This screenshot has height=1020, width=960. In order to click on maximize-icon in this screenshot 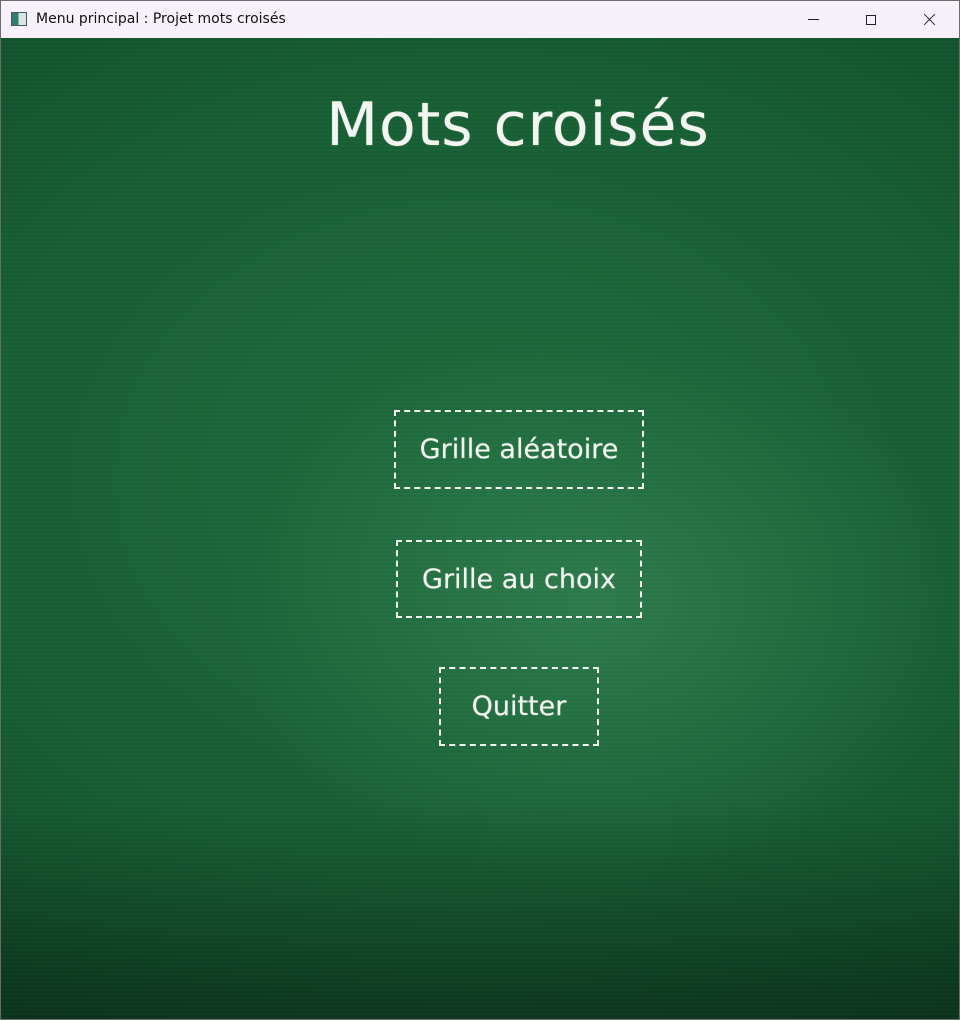, I will do `click(871, 19)`.